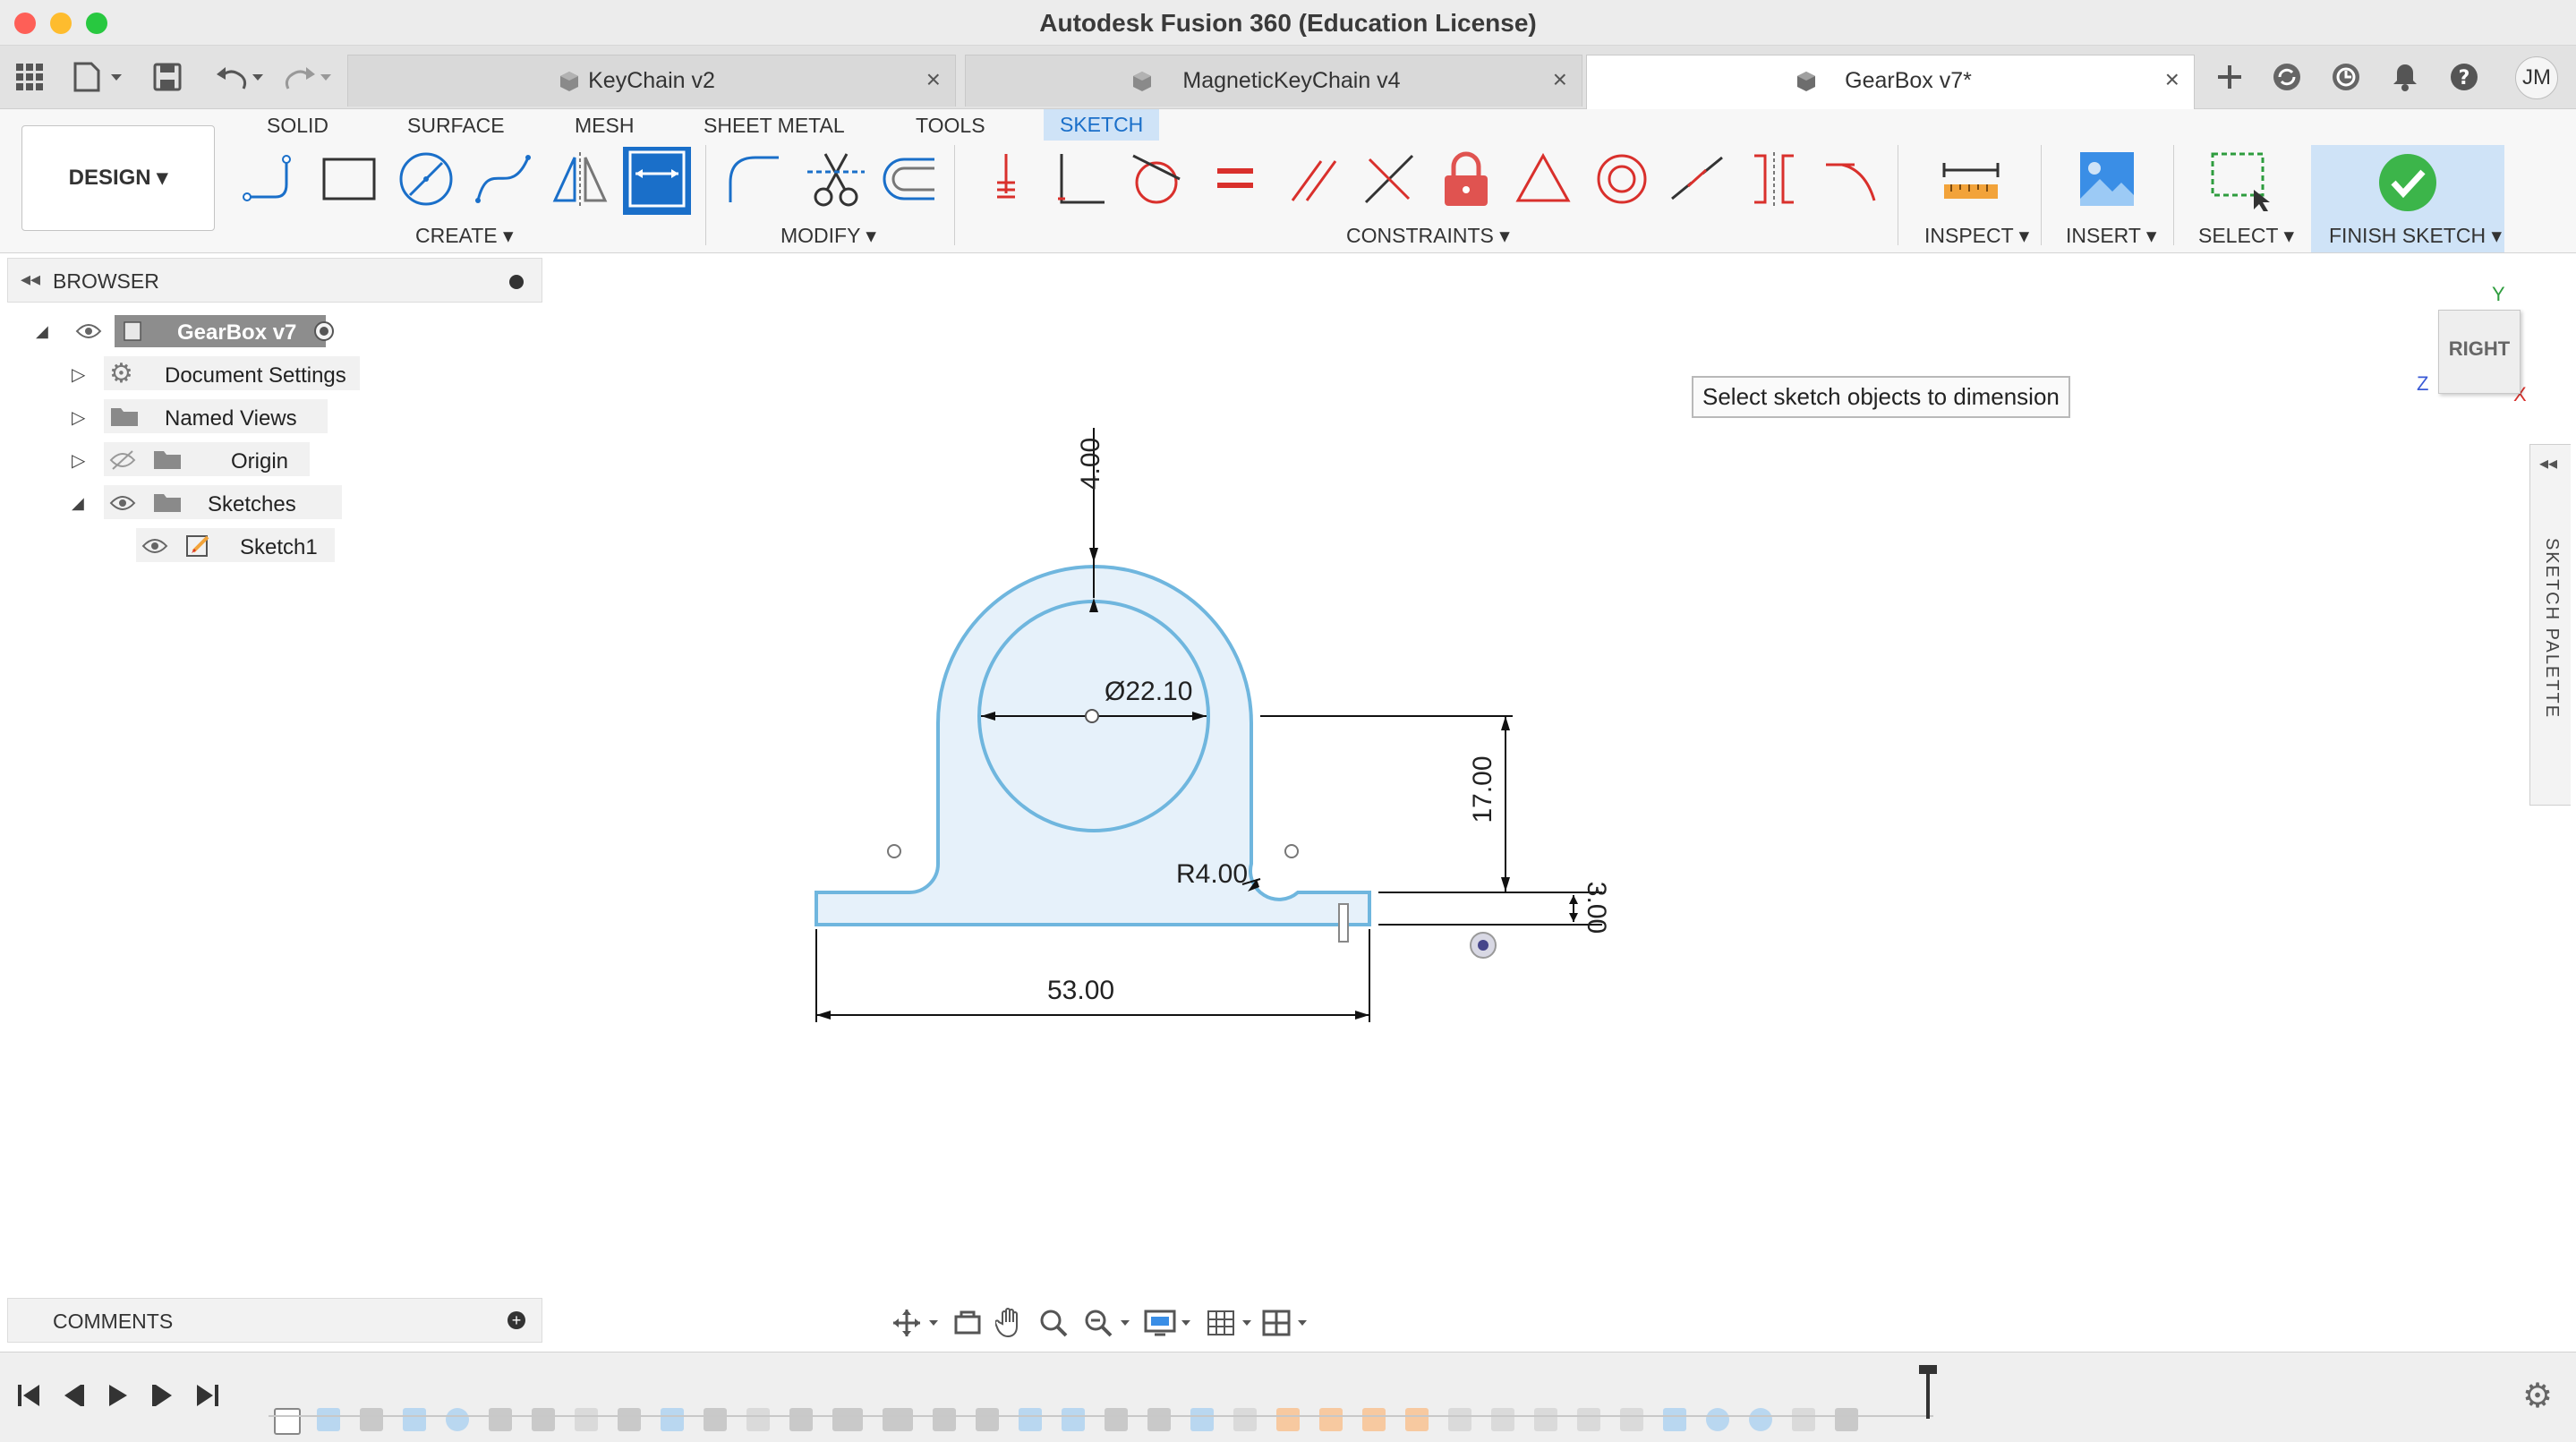 The width and height of the screenshot is (2576, 1442). Describe the element at coordinates (1156, 179) in the screenshot. I see `tangent-constraint-icon` at that location.